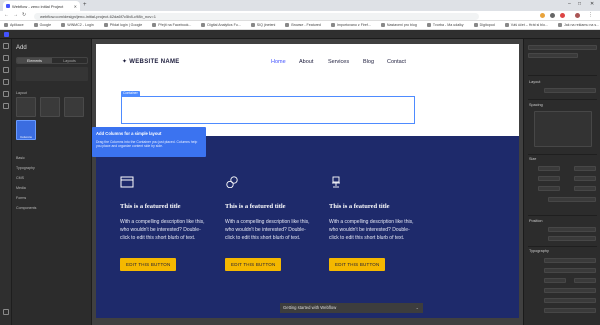  I want to click on new-tab-button: +, so click(85, 5).